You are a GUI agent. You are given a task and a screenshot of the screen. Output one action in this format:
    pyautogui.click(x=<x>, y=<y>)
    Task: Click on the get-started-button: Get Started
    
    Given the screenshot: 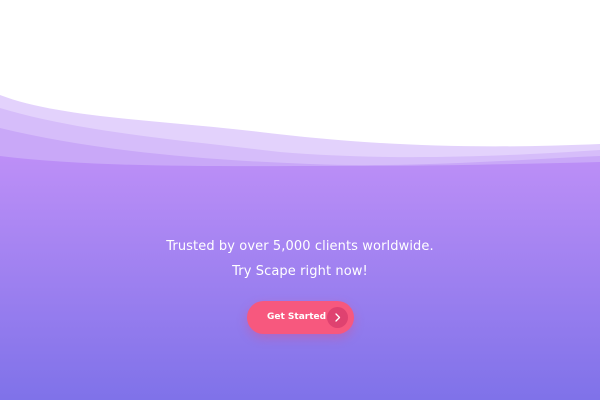 What is the action you would take?
    pyautogui.click(x=300, y=317)
    